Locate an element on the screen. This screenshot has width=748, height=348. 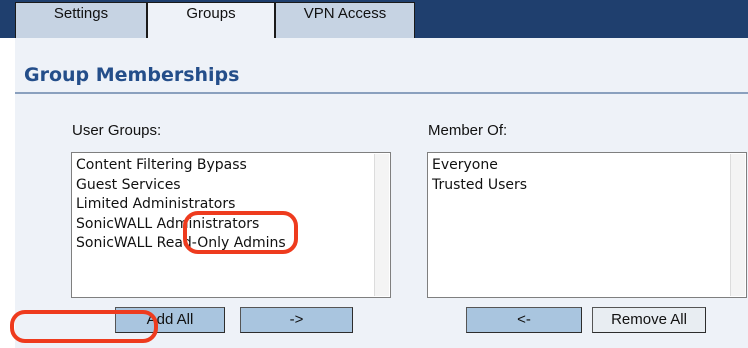
tab-groups: Groups is located at coordinates (211, 20).